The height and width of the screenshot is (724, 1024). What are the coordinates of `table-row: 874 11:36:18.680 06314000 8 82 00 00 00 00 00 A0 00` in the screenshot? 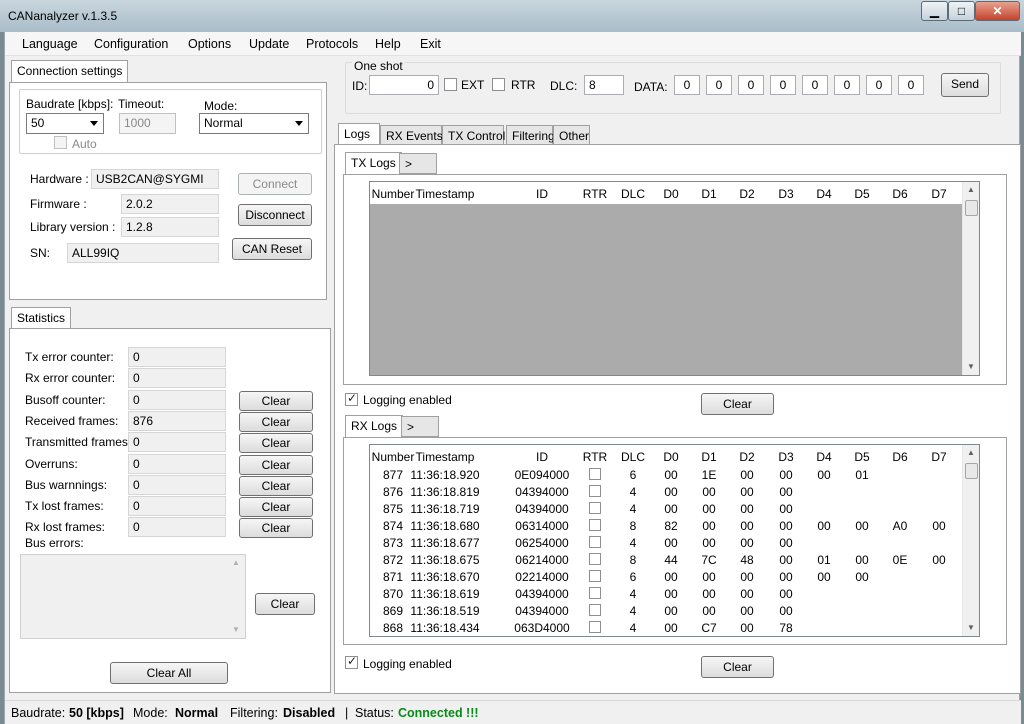 It's located at (666, 526).